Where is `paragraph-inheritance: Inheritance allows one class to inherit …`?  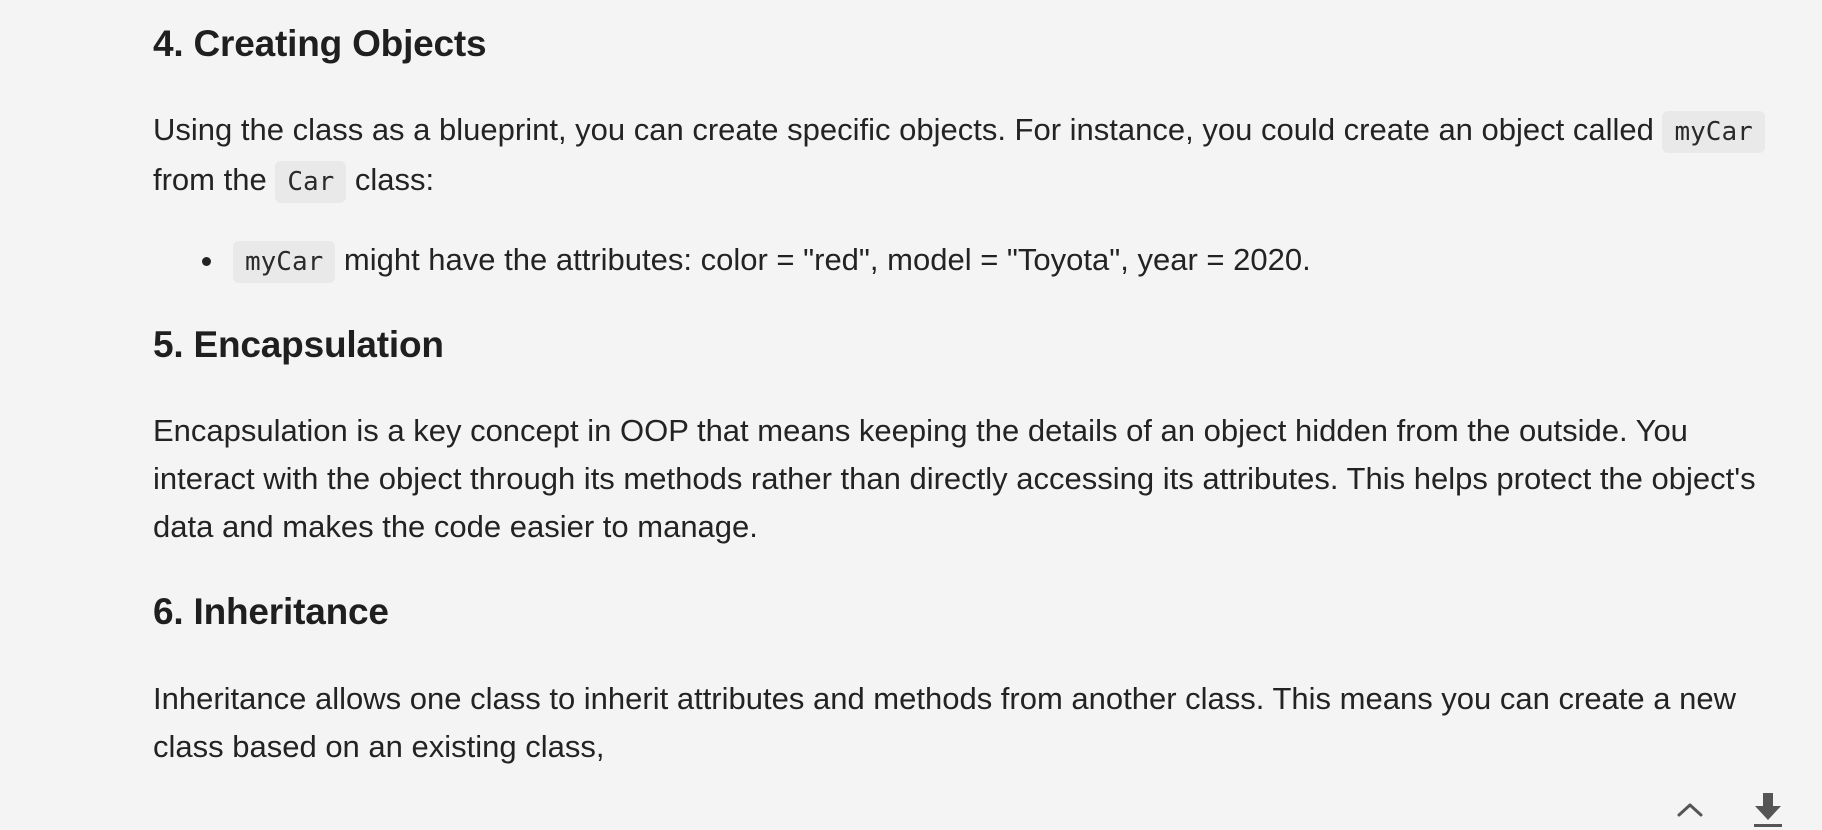
paragraph-inheritance: Inheritance allows one class to inherit … is located at coordinates (944, 722).